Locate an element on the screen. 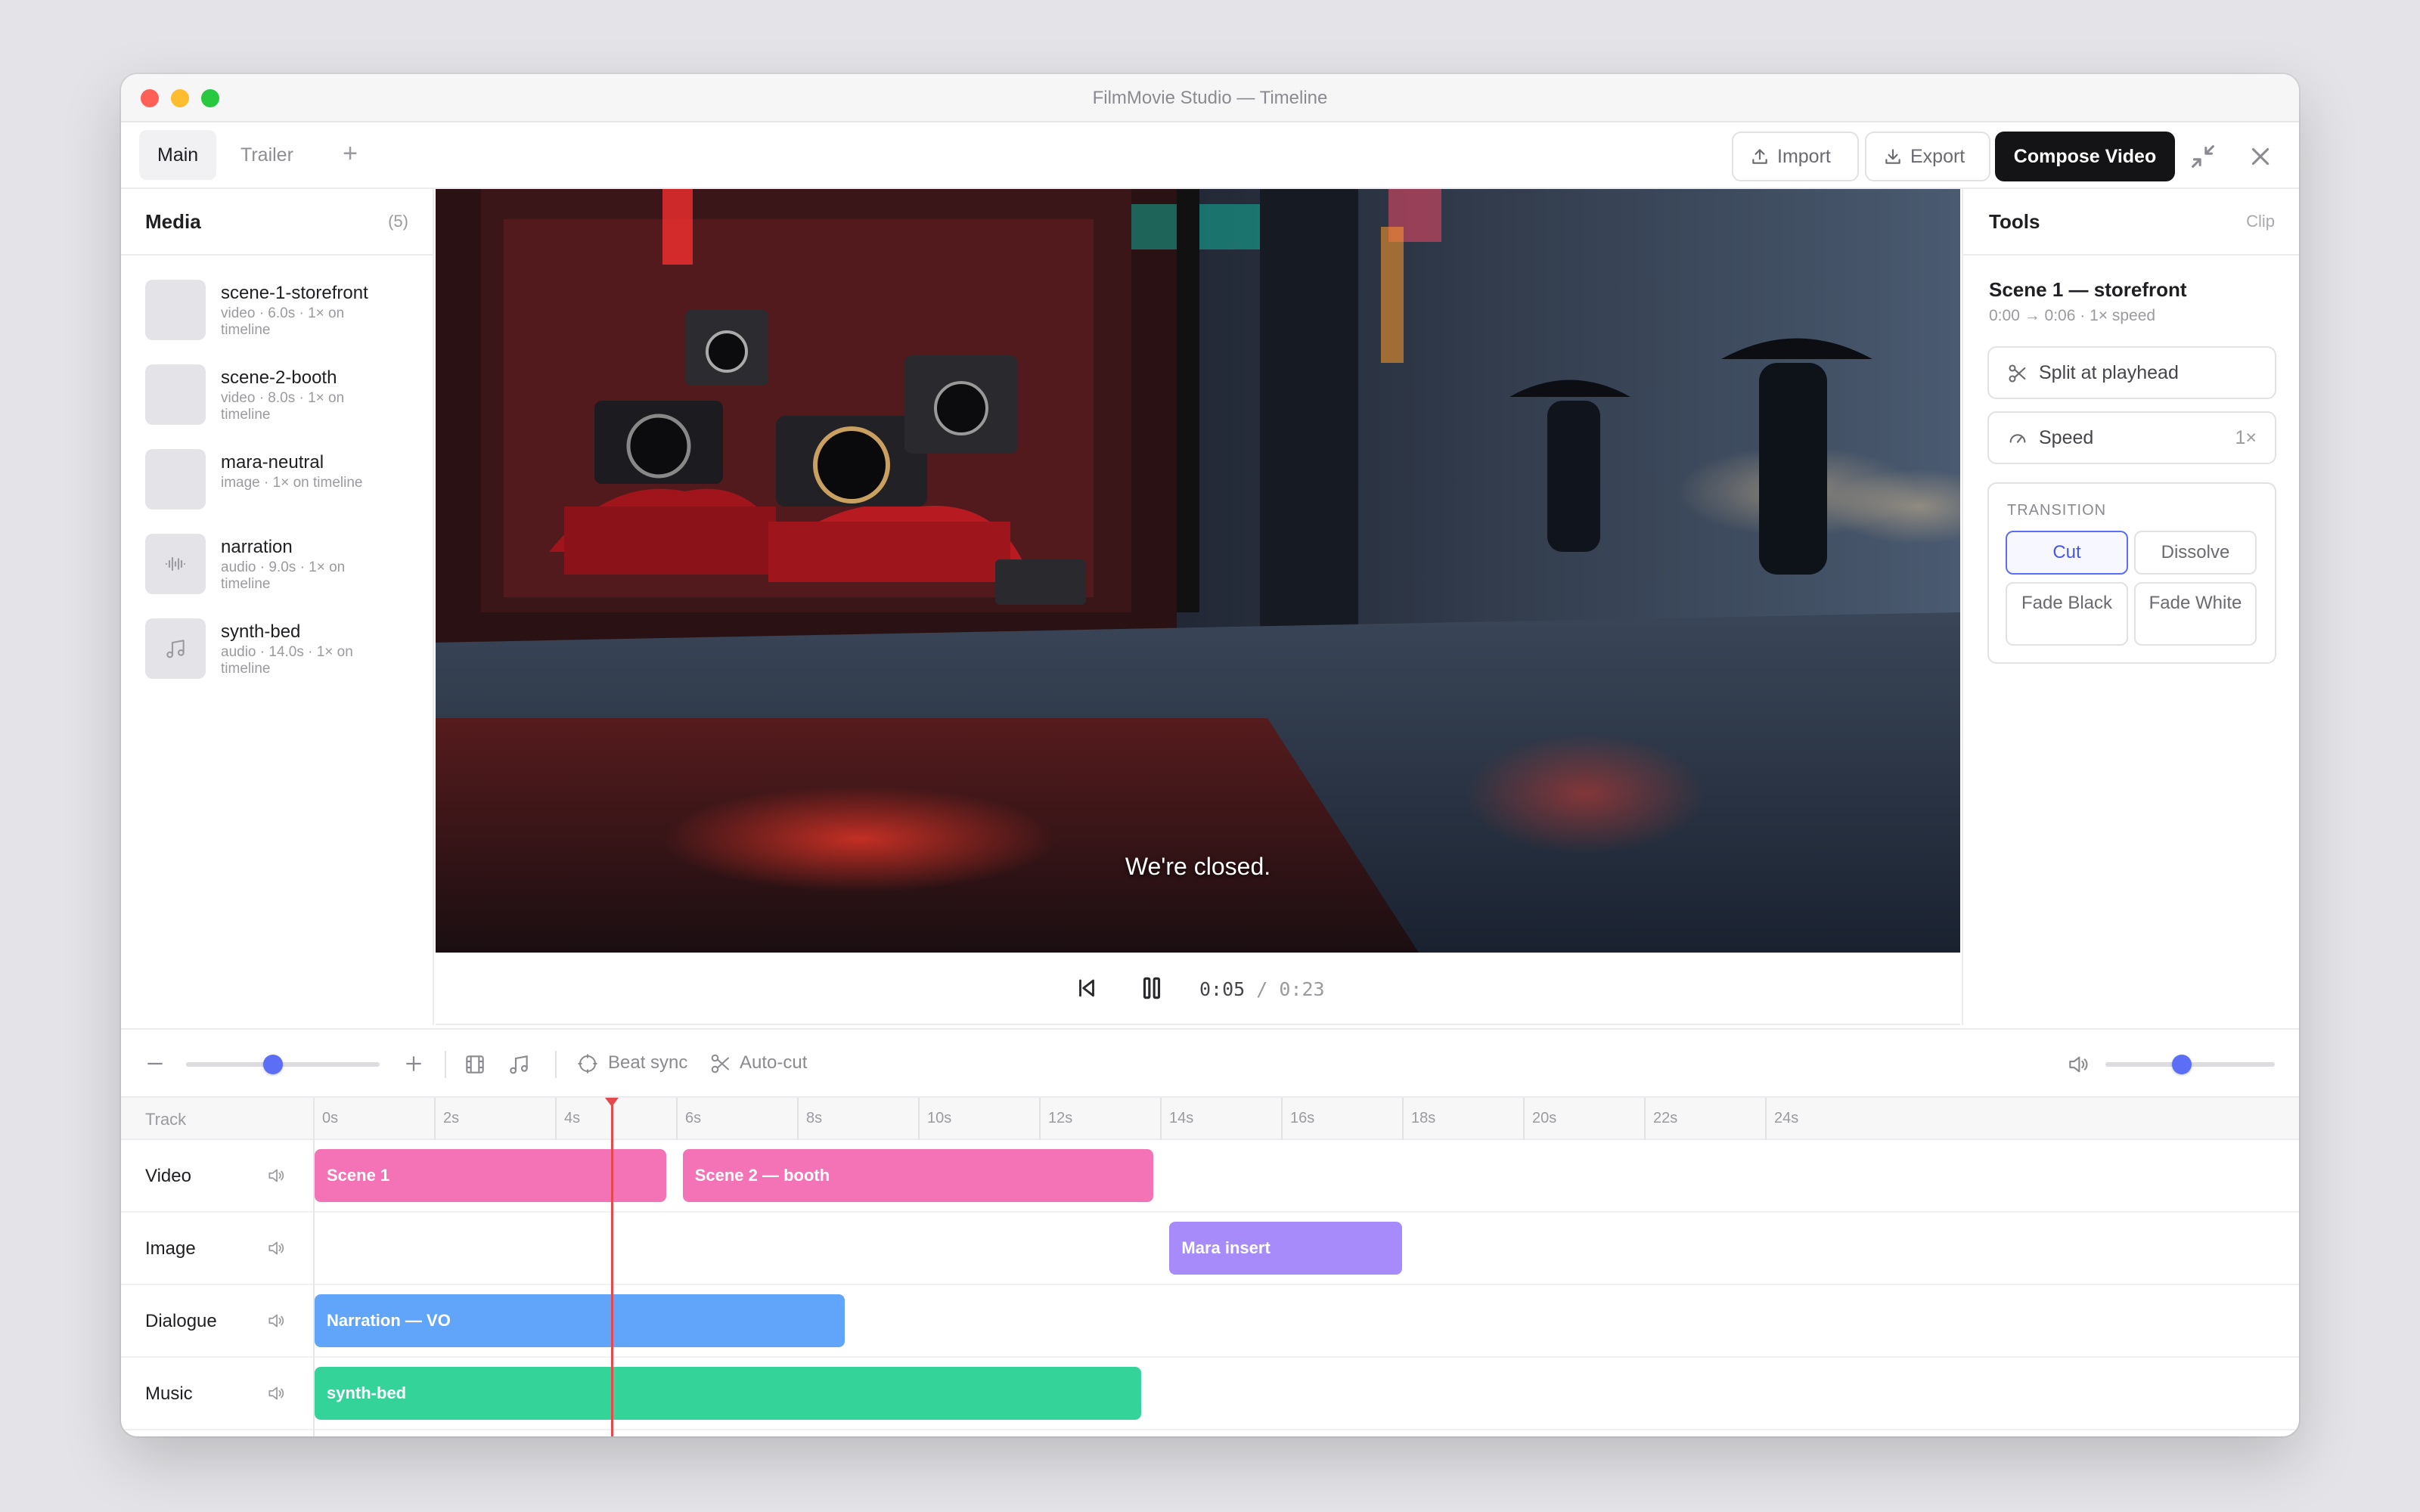 Image resolution: width=2420 pixels, height=1512 pixels. ruler-tick: 4s is located at coordinates (567, 1119).